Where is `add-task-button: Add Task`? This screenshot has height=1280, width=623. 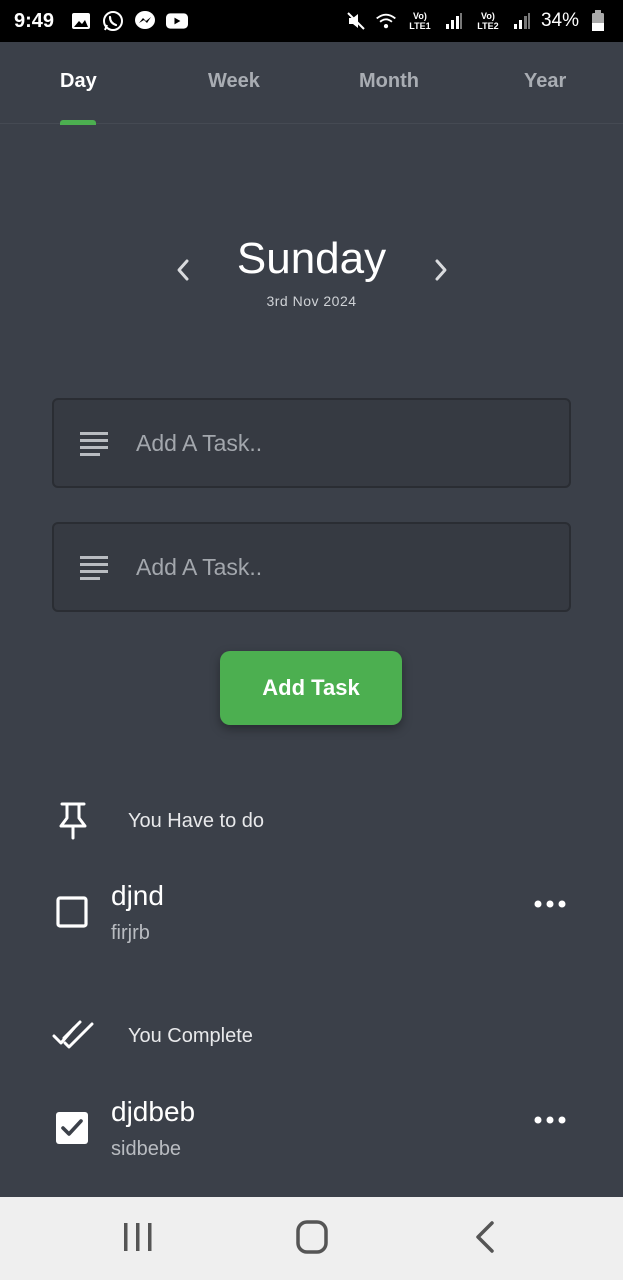
add-task-button: Add Task is located at coordinates (311, 688).